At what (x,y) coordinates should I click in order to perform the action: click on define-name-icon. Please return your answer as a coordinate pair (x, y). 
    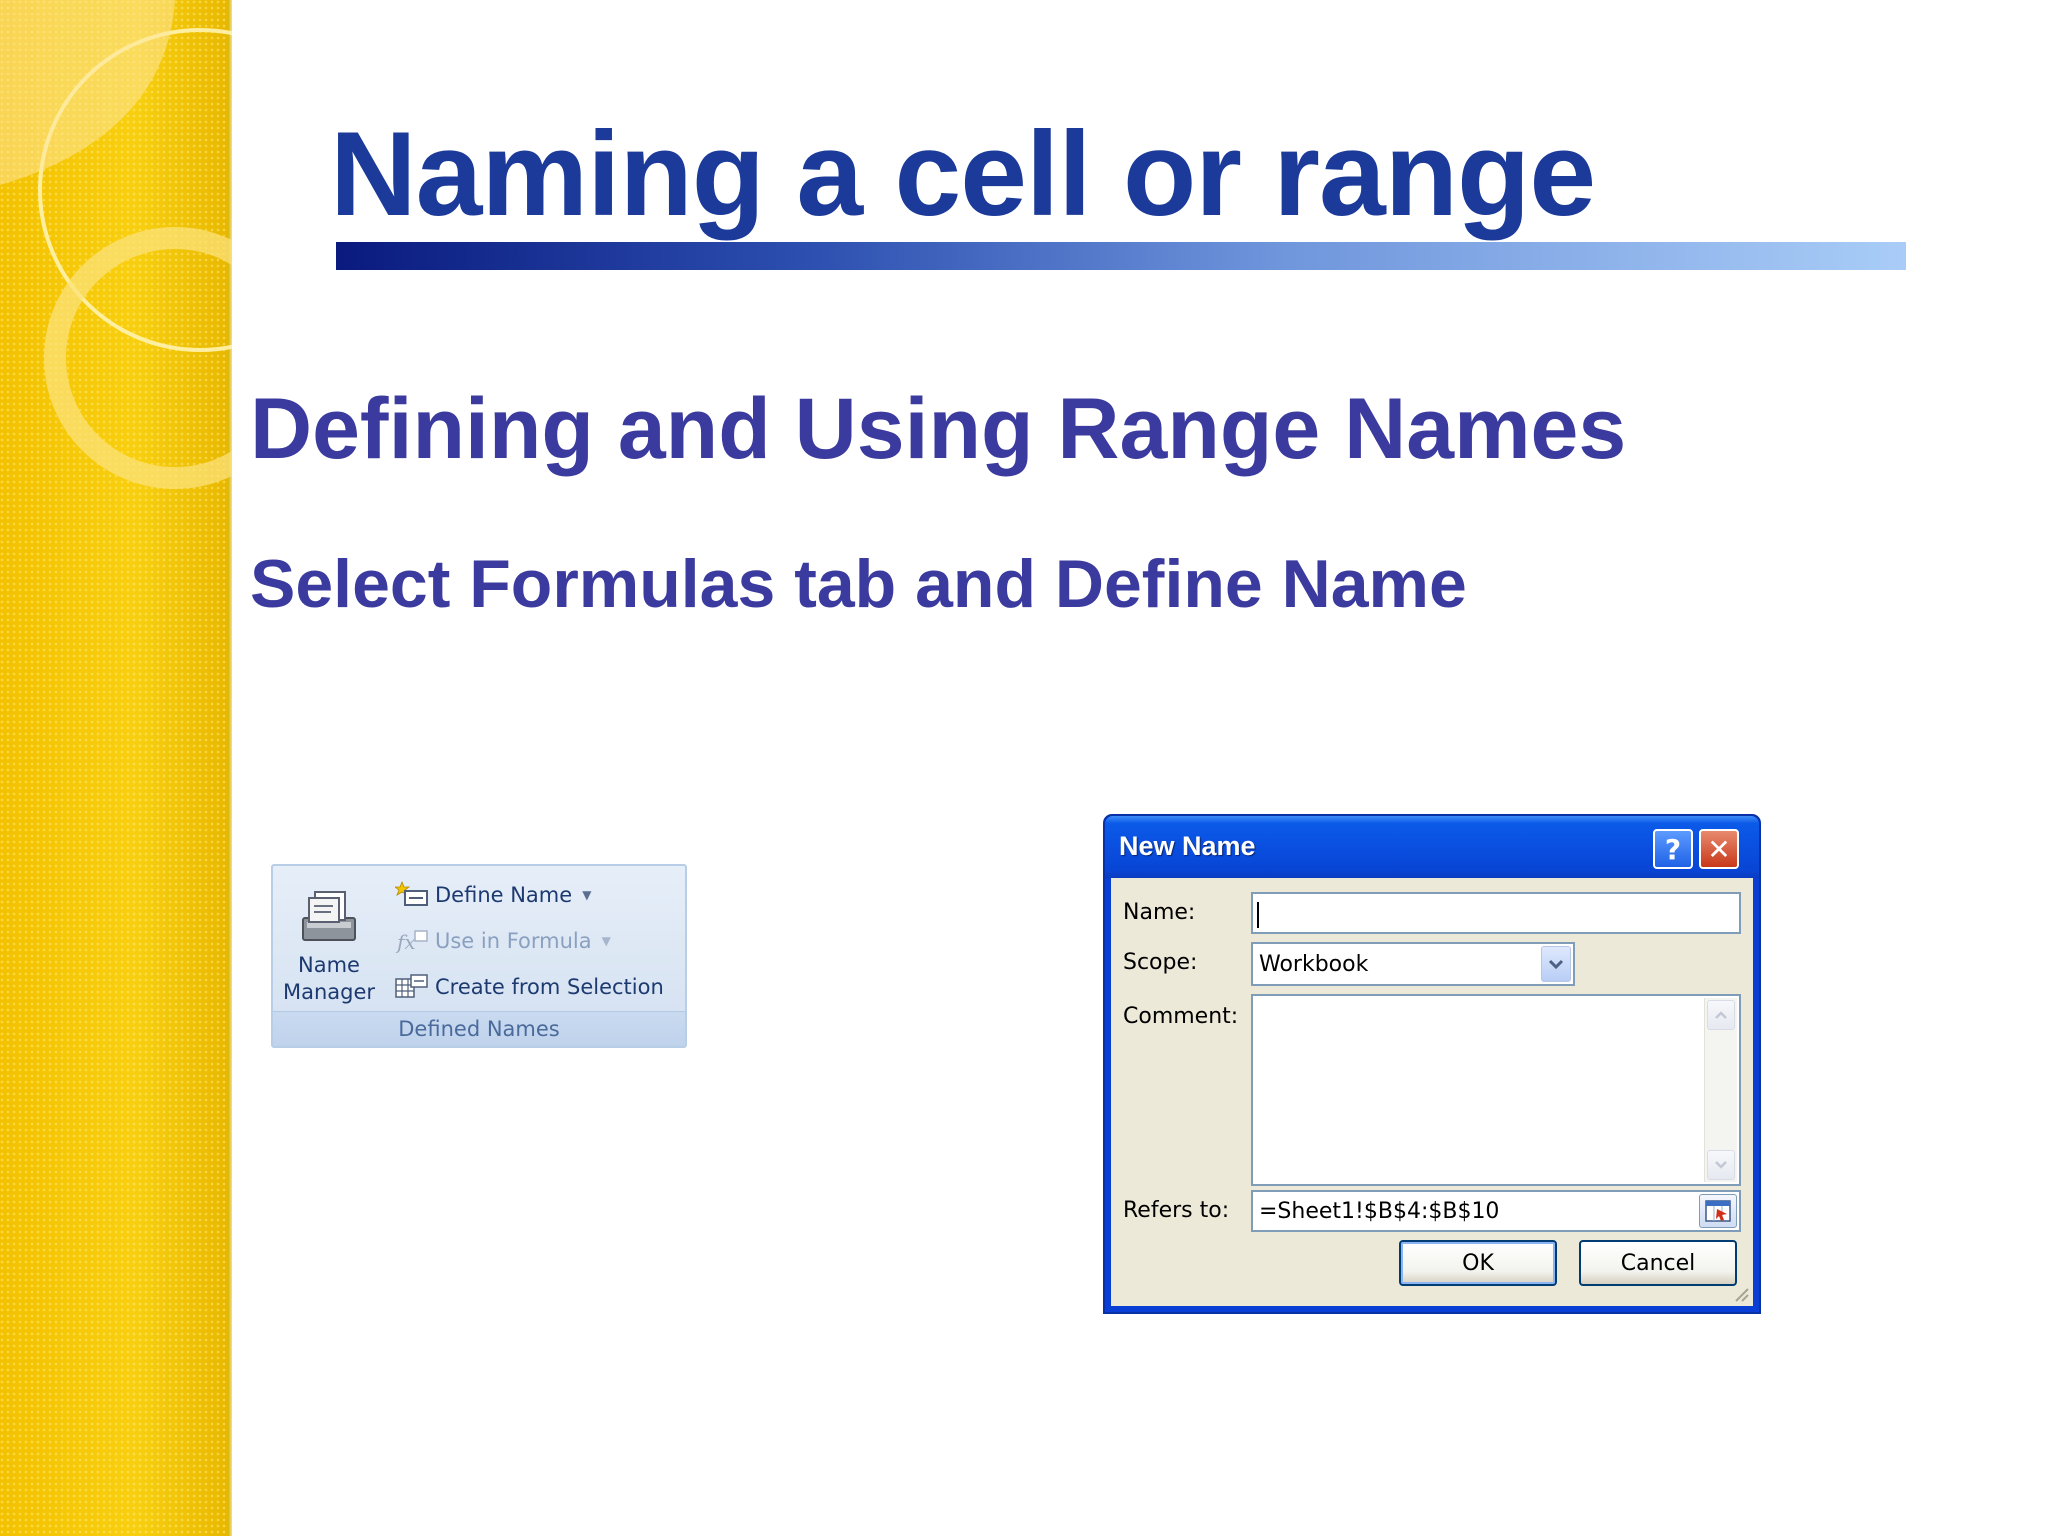
    Looking at the image, I should click on (411, 893).